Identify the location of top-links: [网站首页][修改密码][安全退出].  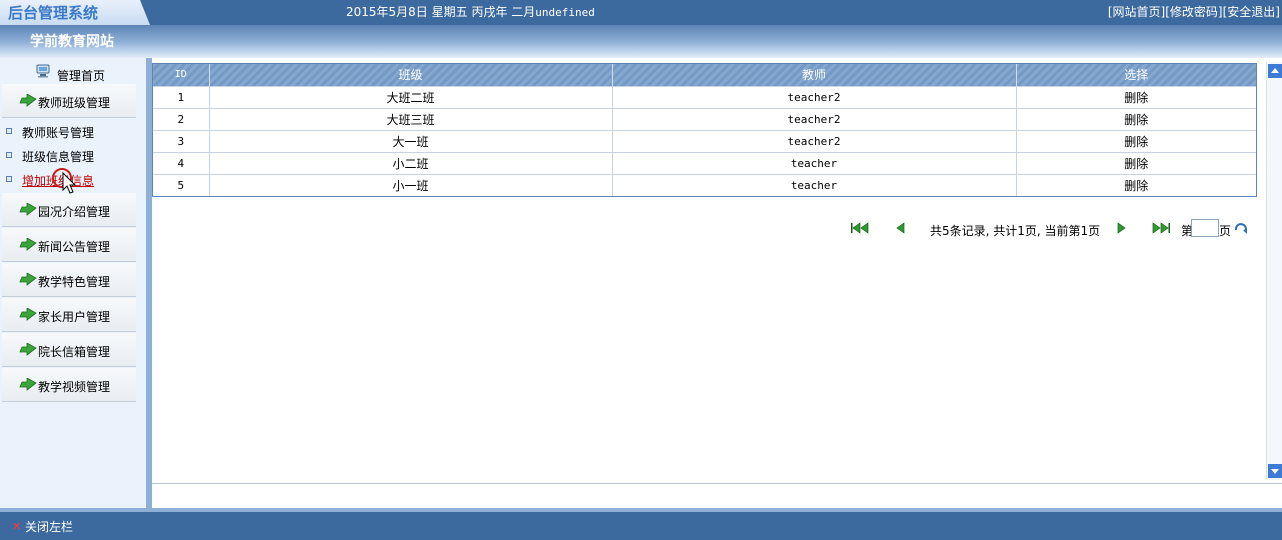
(1194, 11).